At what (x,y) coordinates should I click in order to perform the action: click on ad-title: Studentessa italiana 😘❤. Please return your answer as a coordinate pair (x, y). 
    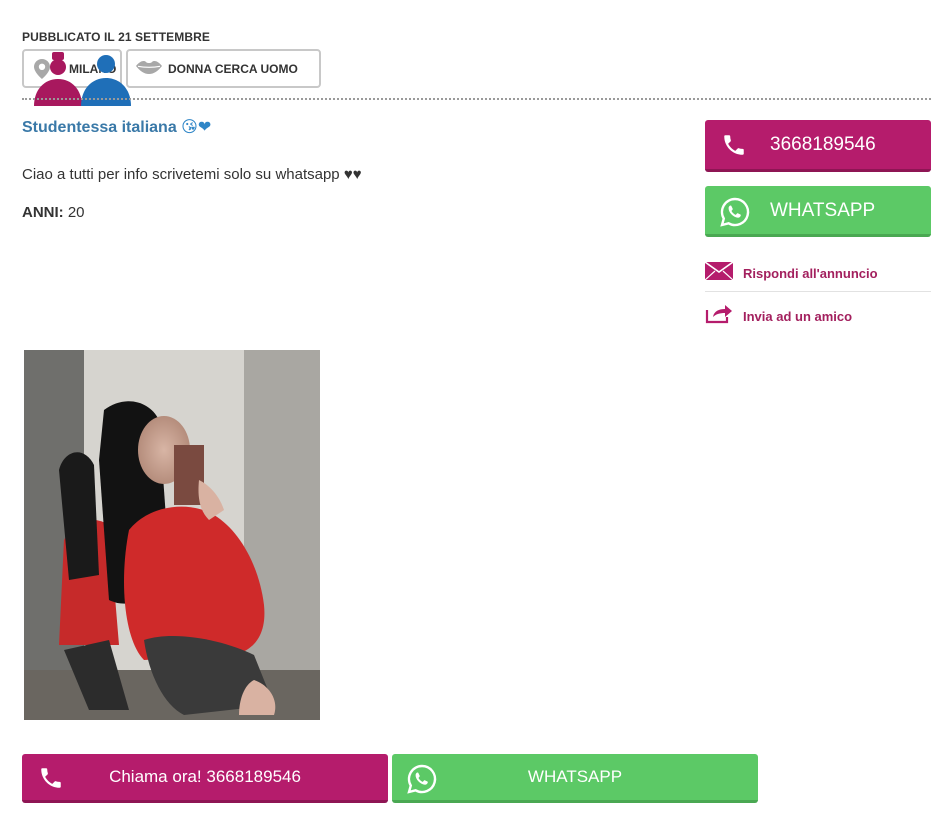
    Looking at the image, I should click on (116, 127).